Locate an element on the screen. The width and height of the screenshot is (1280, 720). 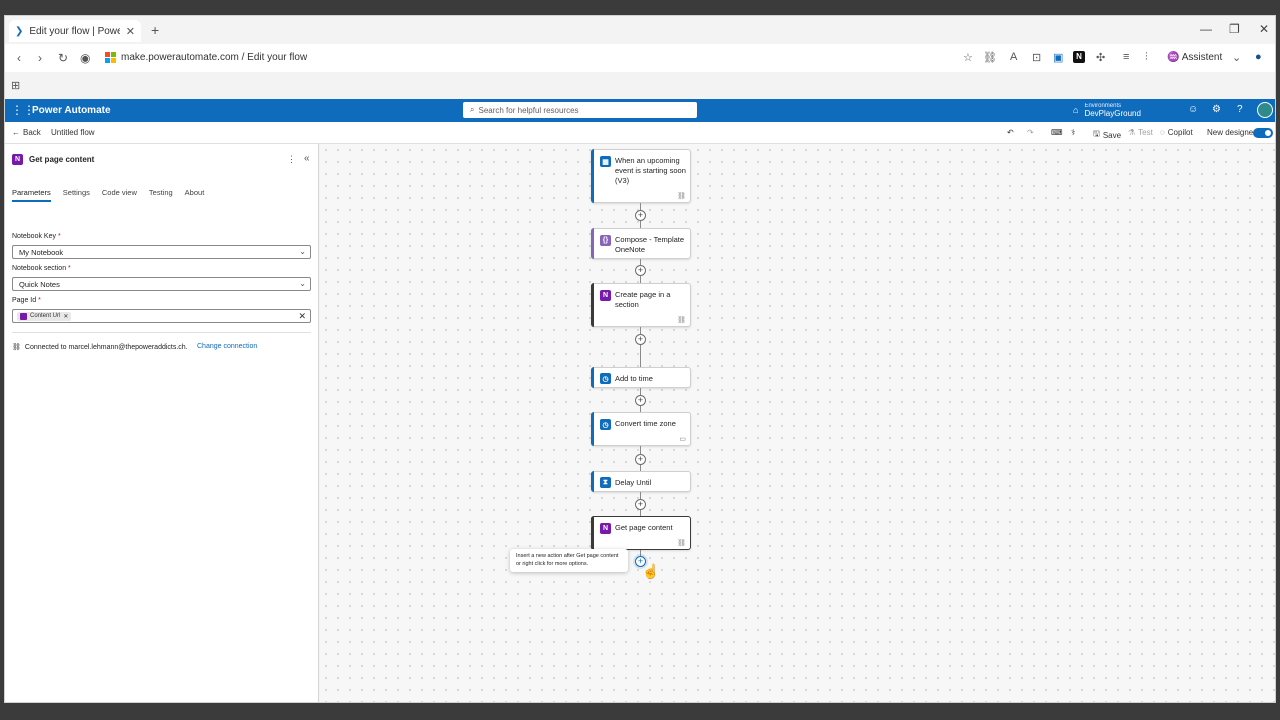
avatar is located at coordinates (1265, 110).